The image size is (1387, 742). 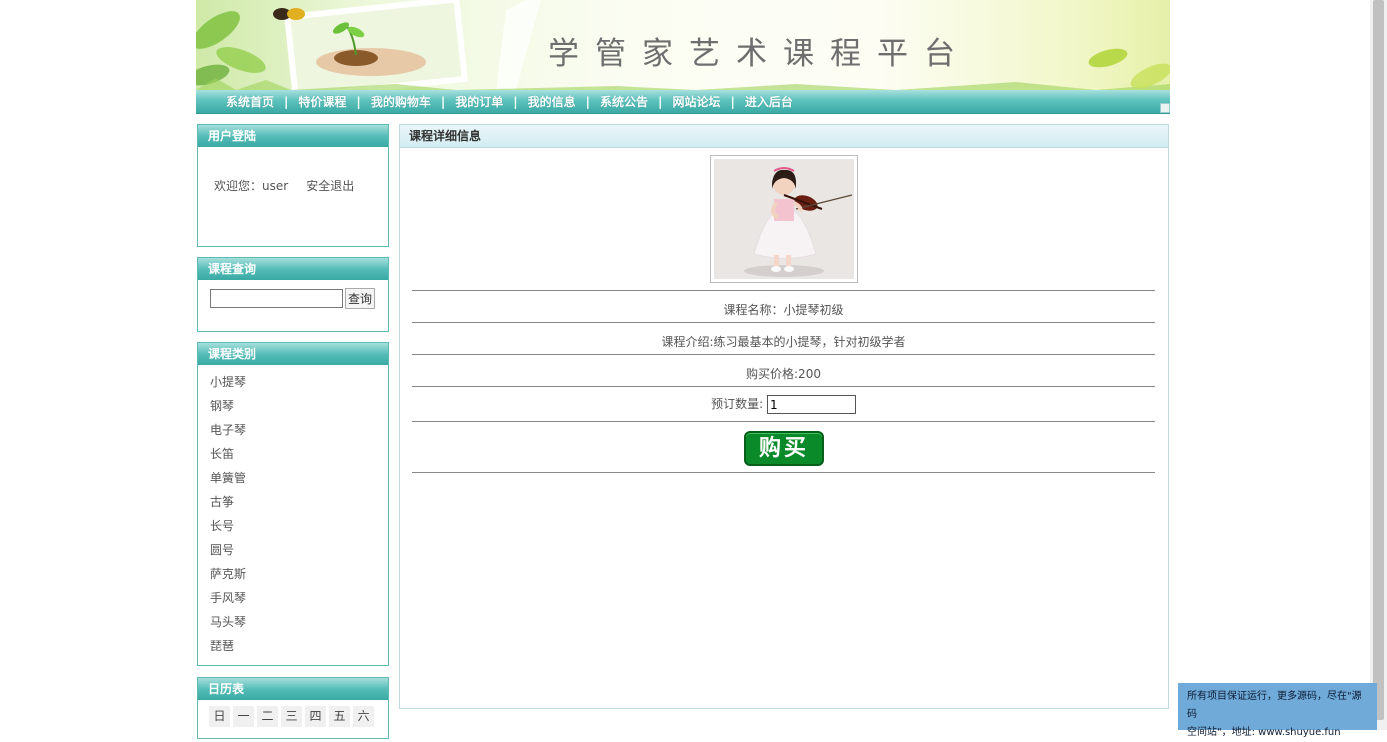 What do you see at coordinates (1264, 732) in the screenshot?
I see `notice-line-2: 空间站"，地址: www.shuyue.fun` at bounding box center [1264, 732].